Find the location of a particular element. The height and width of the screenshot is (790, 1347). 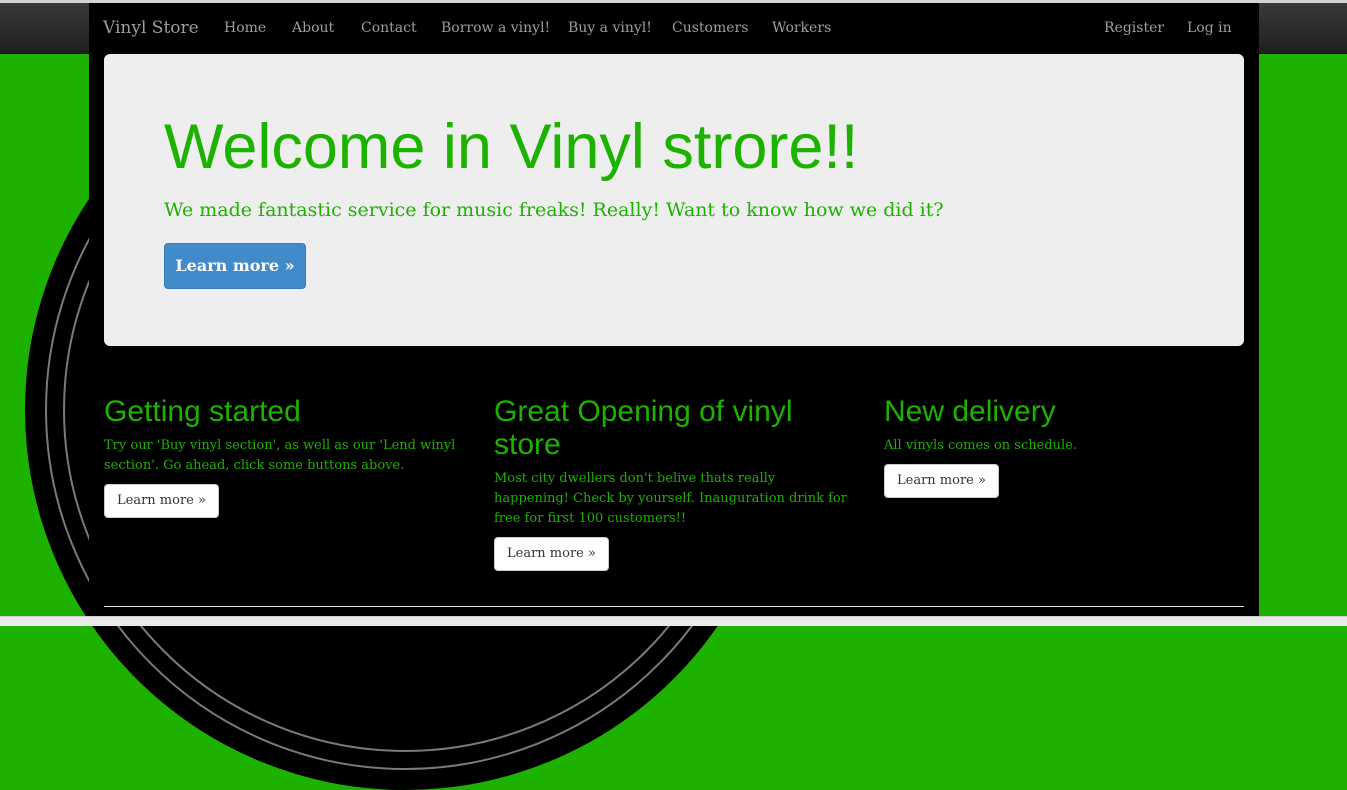

column-heading: Getting started is located at coordinates (202, 411).